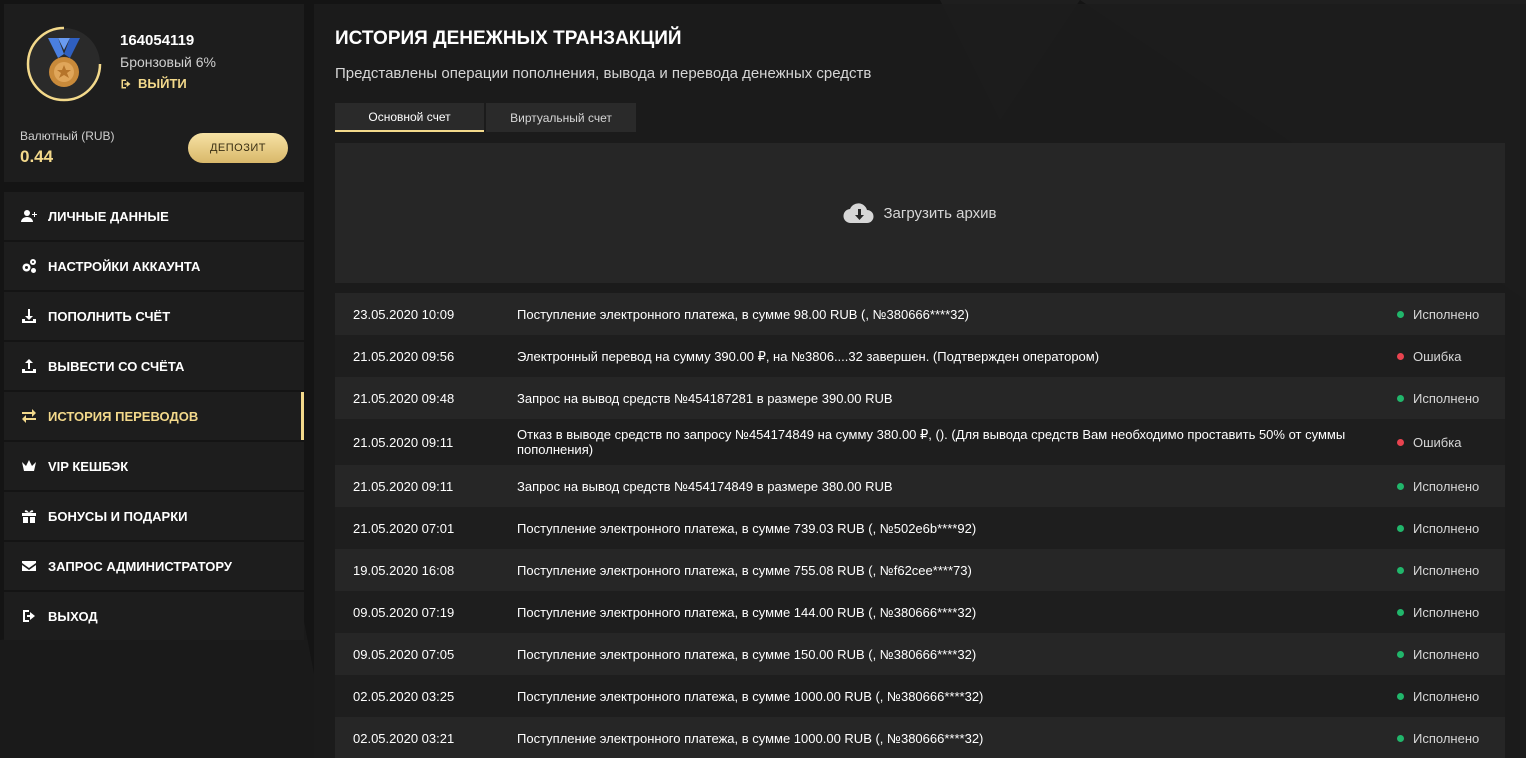 This screenshot has width=1526, height=758. Describe the element at coordinates (404, 314) in the screenshot. I see `tx-date: 23.05.2020 10:09` at that location.